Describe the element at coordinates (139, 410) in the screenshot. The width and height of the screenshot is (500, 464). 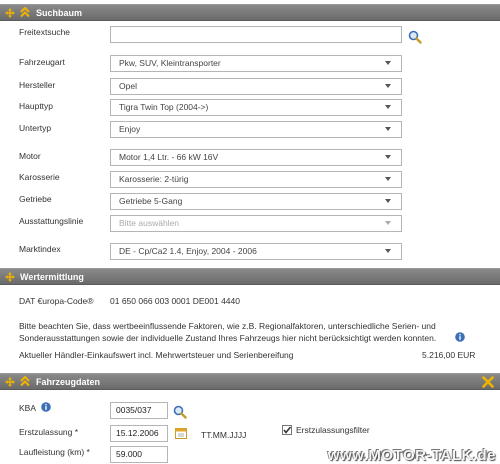
I see `kba-input: 0035/037` at that location.